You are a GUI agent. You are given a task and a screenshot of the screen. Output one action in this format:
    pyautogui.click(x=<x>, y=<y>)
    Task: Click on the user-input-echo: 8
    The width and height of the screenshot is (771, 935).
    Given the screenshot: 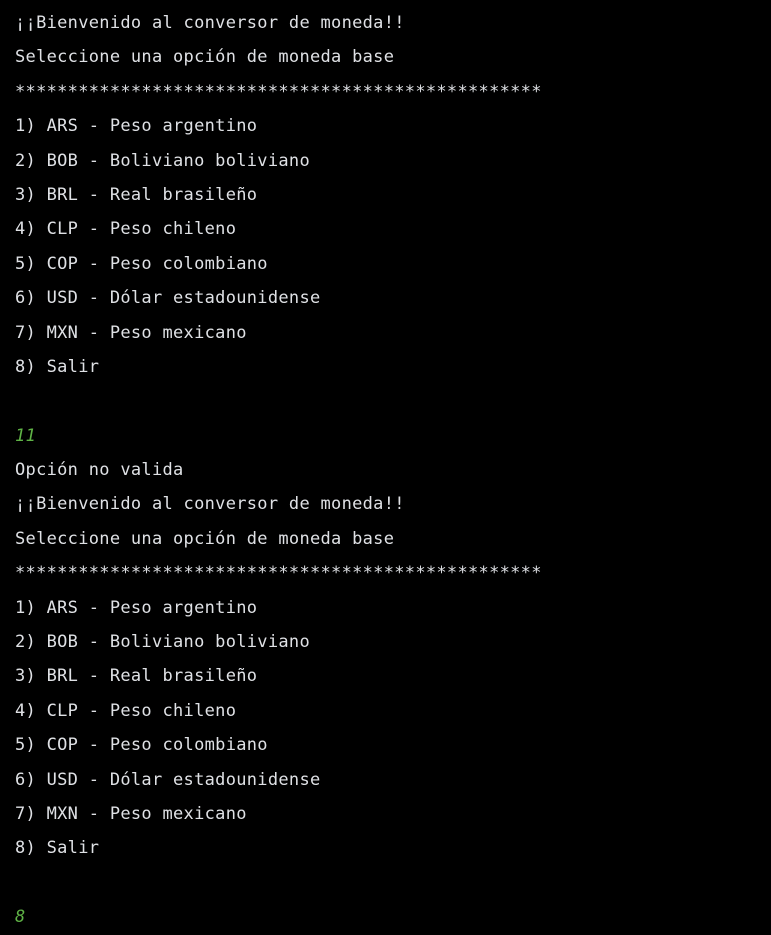 What is the action you would take?
    pyautogui.click(x=20, y=917)
    